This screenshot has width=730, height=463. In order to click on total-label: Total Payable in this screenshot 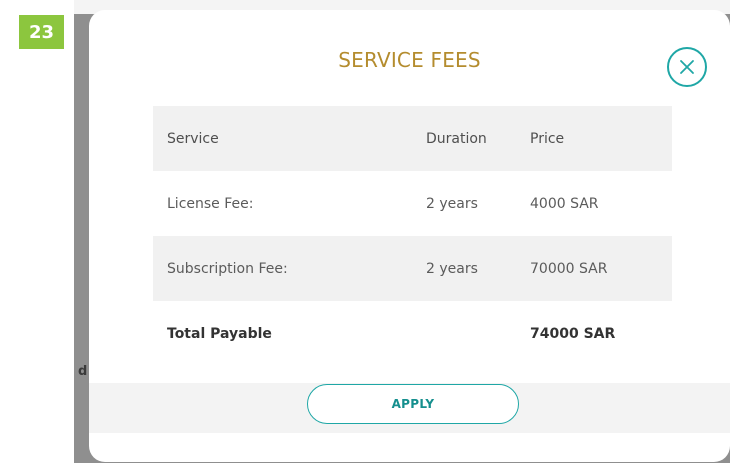, I will do `click(219, 333)`.